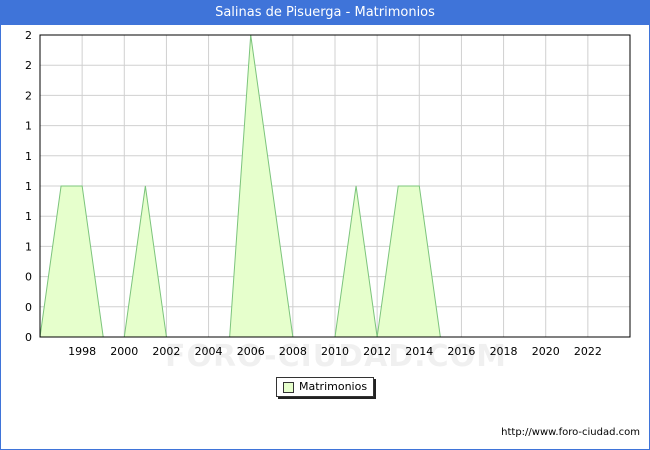  I want to click on x-tick-label: 2014, so click(419, 351).